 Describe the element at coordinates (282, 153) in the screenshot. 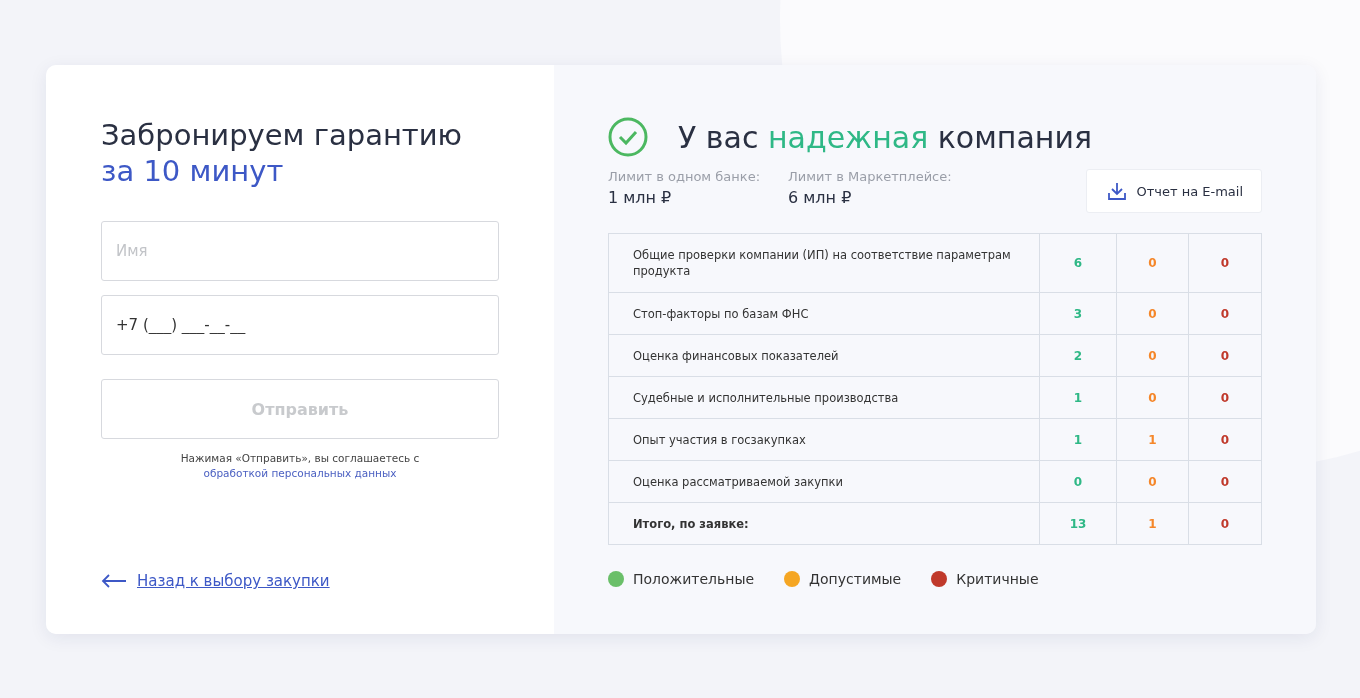

I see `form-heading: Забронируем гарантию за 10 минут` at that location.